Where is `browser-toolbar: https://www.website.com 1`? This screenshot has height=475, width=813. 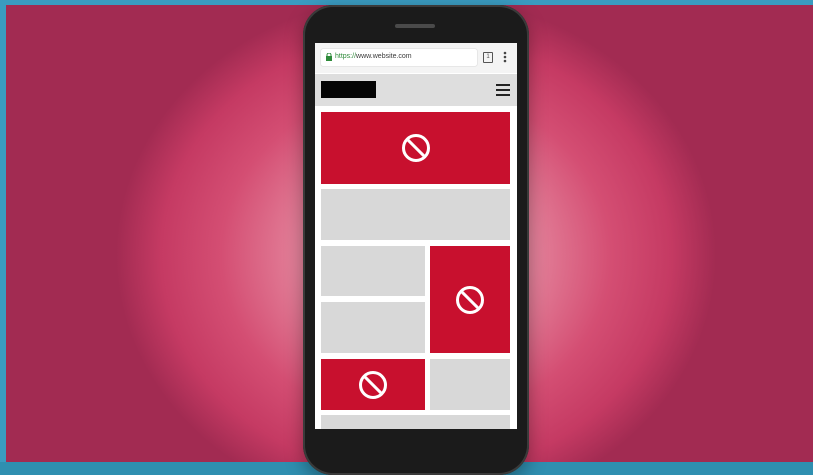 browser-toolbar: https://www.website.com 1 is located at coordinates (416, 58).